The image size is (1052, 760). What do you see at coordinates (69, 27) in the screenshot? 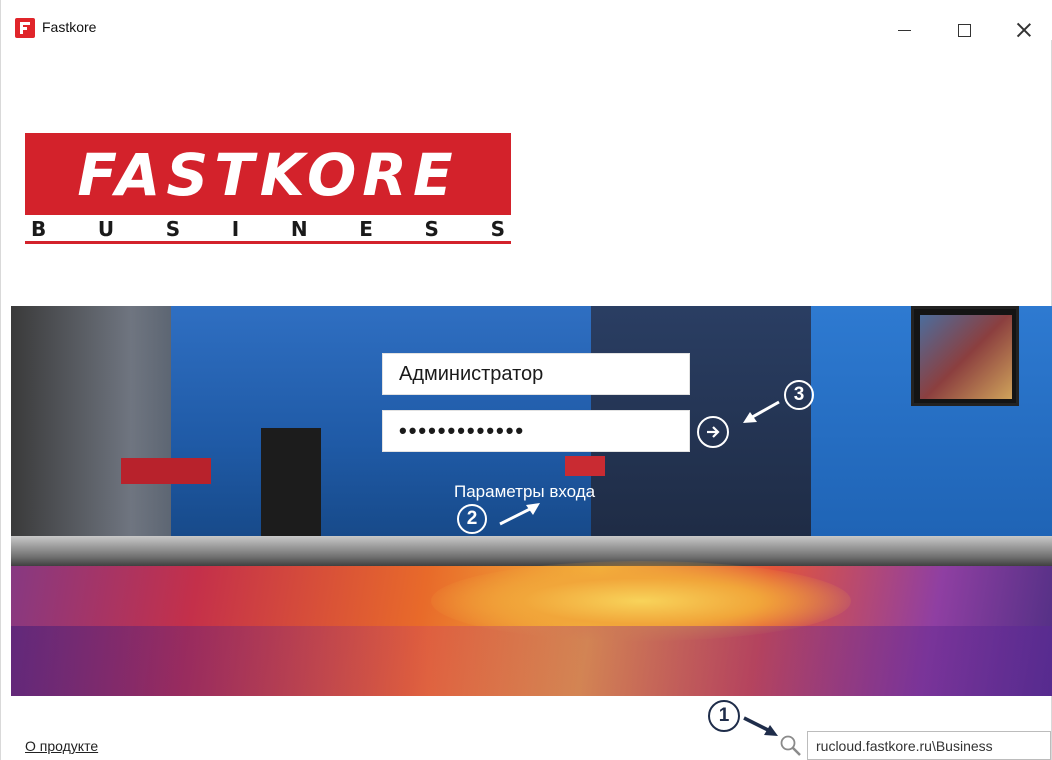
I see `window-title: Fastkore` at bounding box center [69, 27].